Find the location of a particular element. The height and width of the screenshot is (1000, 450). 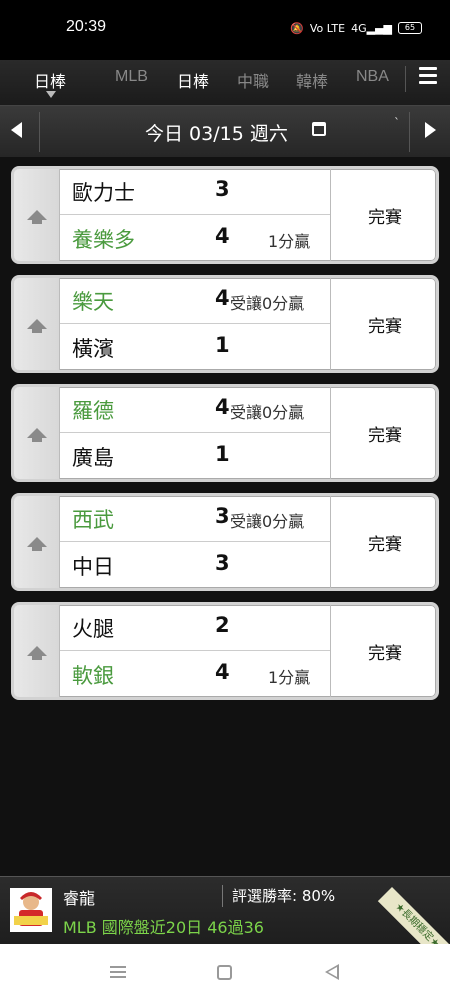

team-name: 西武 is located at coordinates (93, 520).